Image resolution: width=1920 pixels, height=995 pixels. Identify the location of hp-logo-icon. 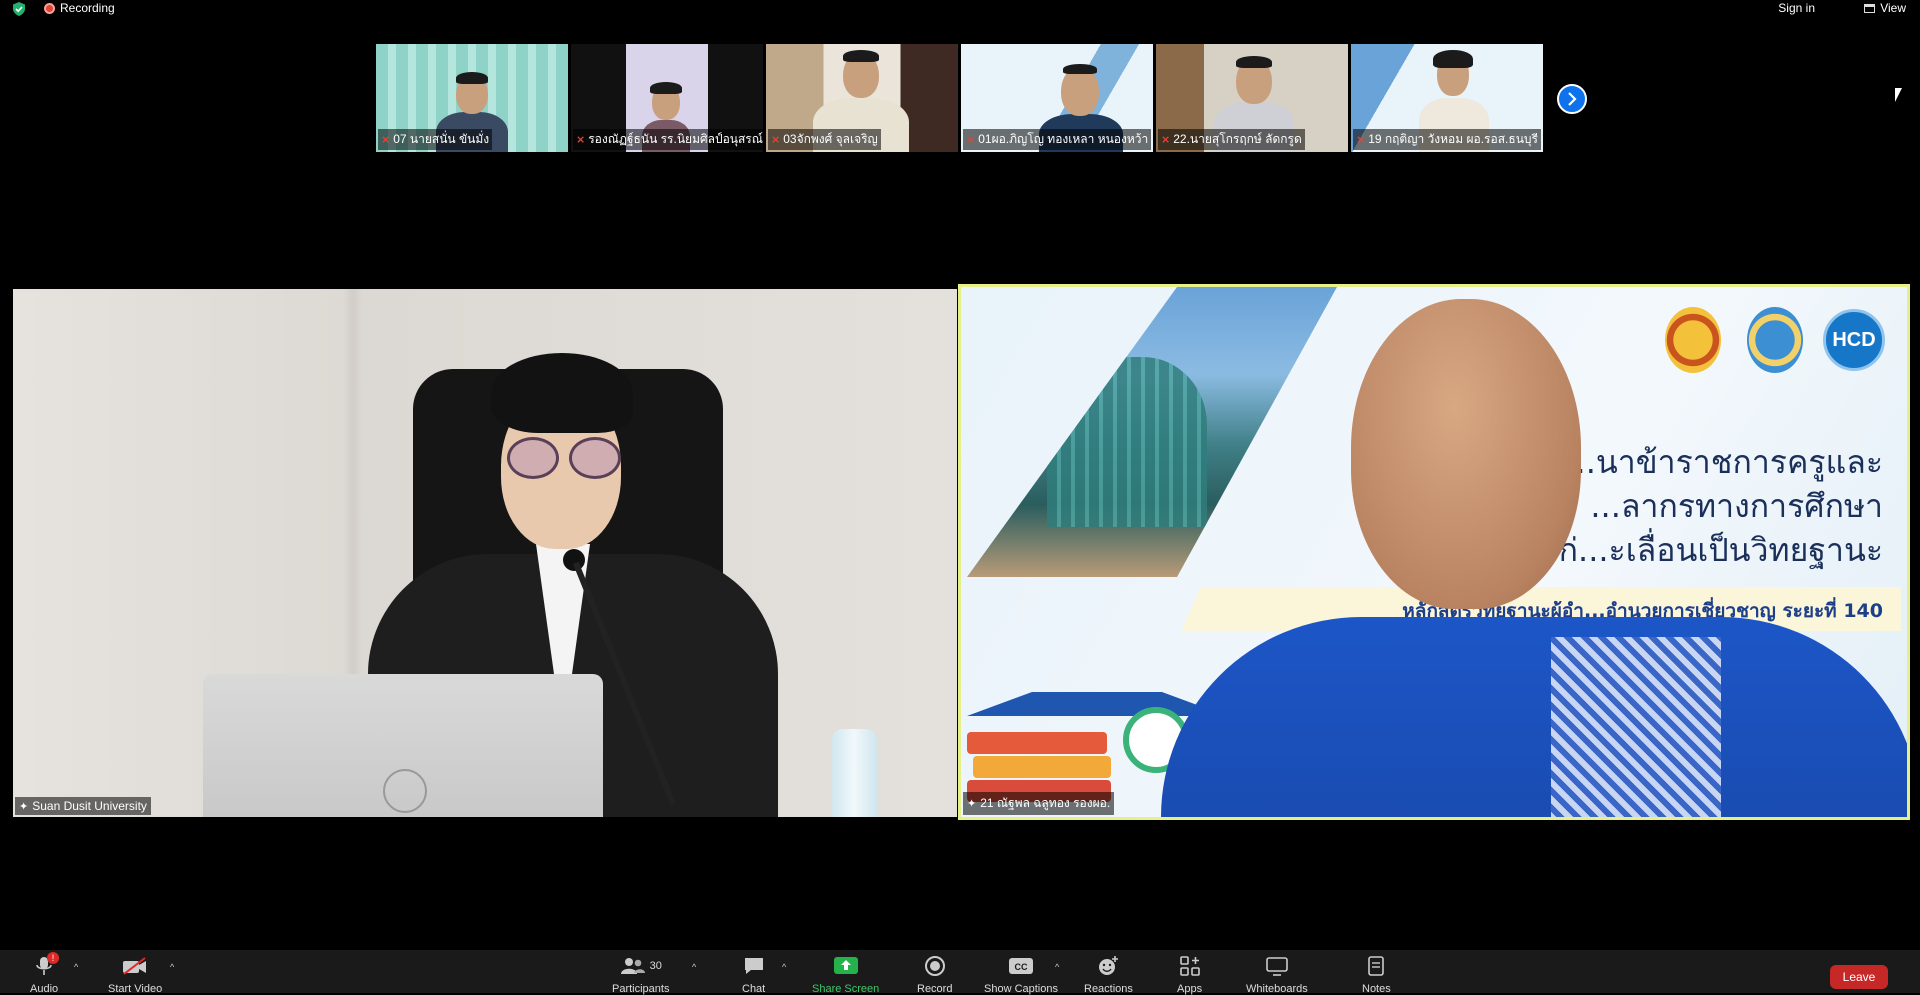
(405, 791).